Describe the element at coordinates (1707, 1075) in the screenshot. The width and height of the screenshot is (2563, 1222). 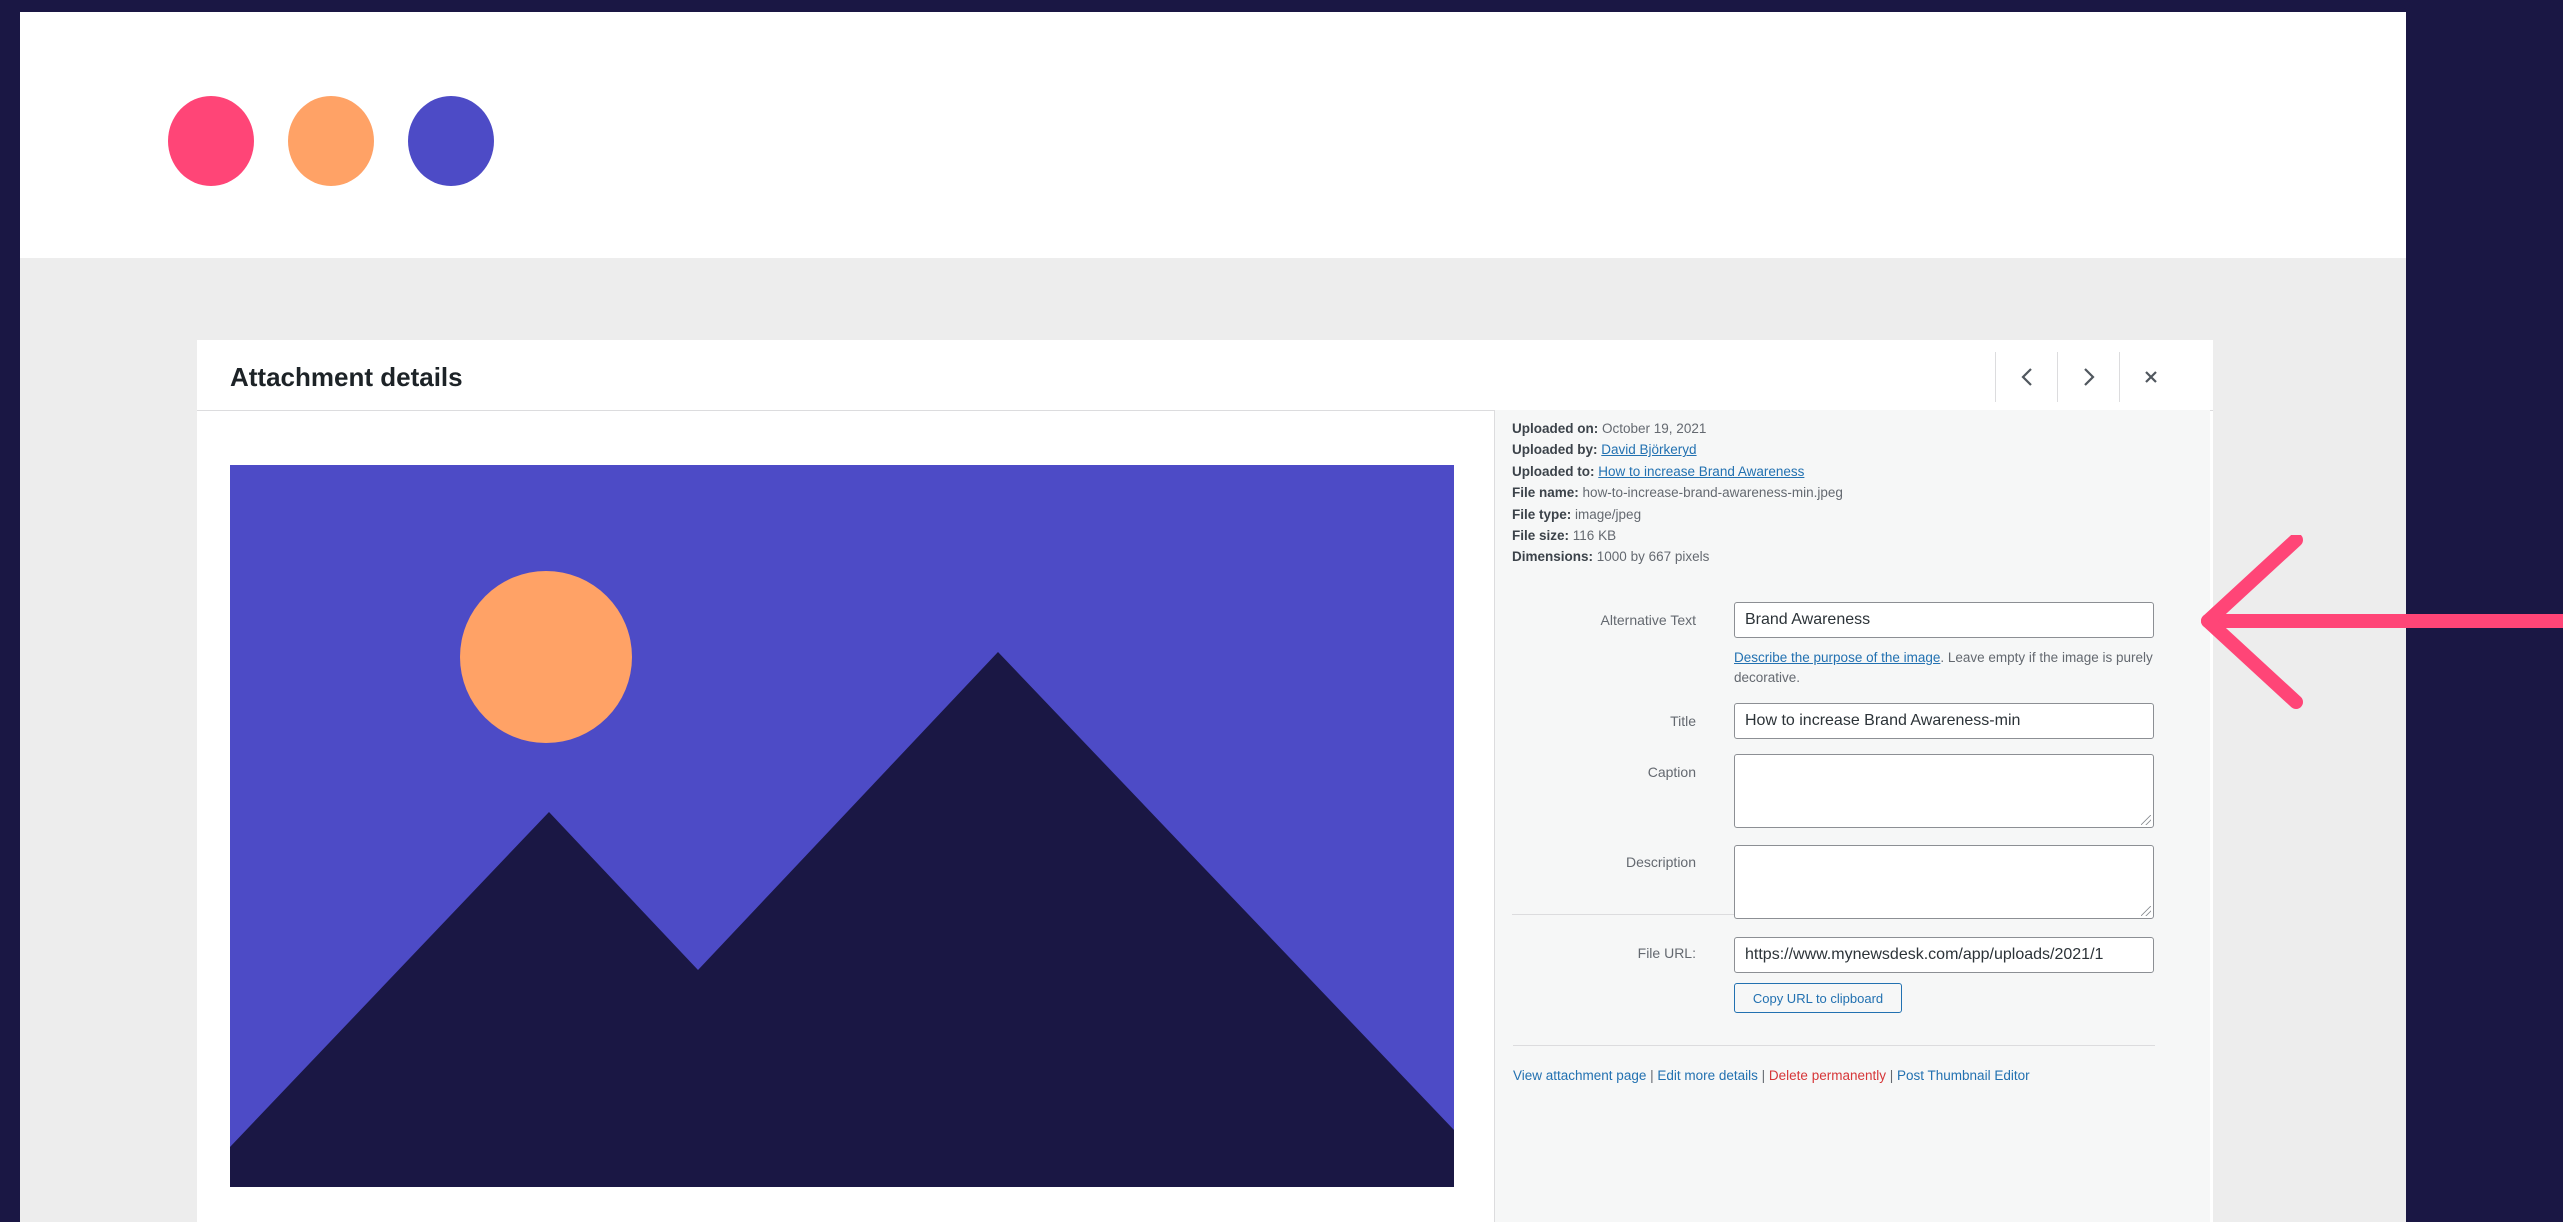
I see `edit-more-details-link: Edit more details` at that location.